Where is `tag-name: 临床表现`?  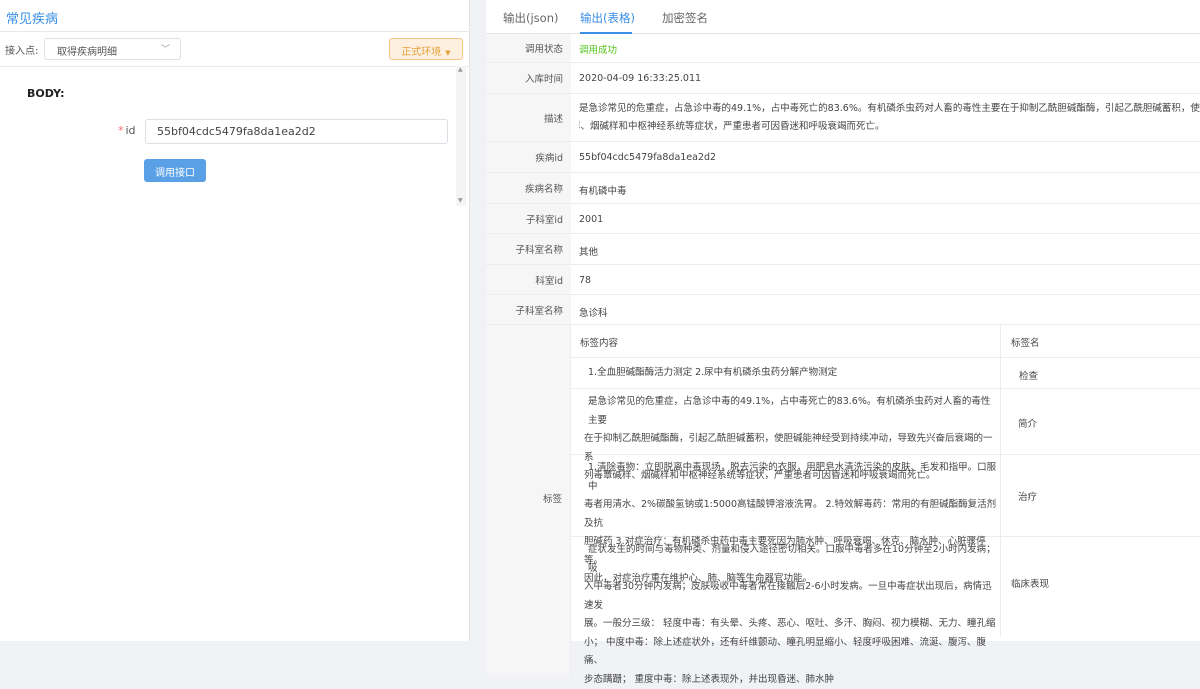
tag-name: 临床表现 is located at coordinates (1030, 583).